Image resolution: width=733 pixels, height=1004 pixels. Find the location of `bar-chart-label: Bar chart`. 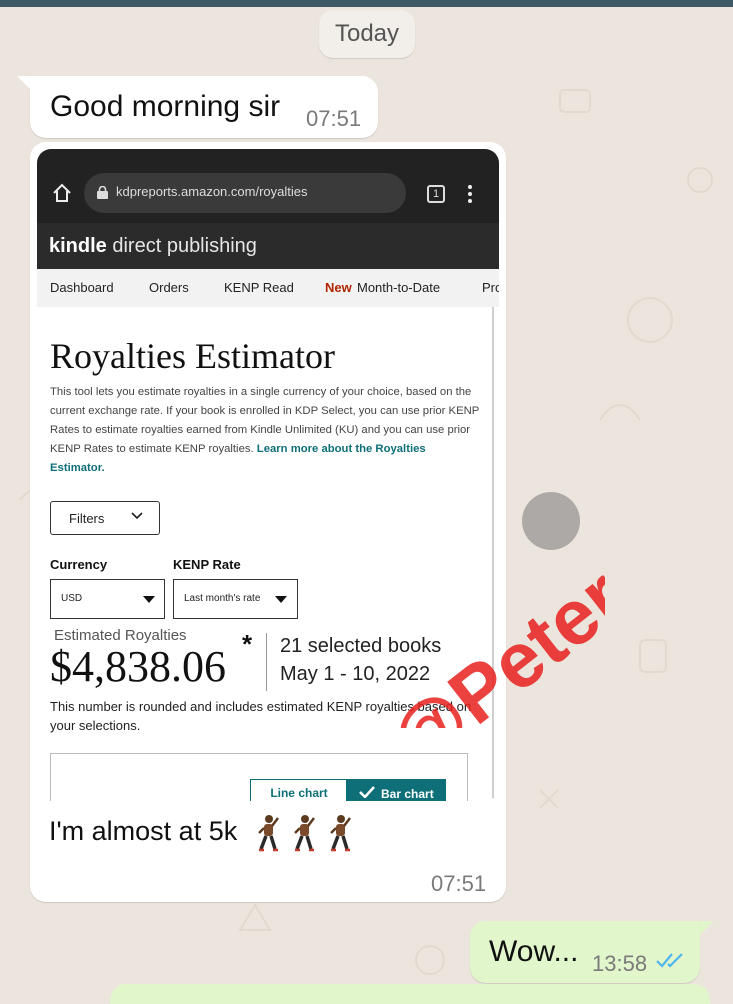

bar-chart-label: Bar chart is located at coordinates (407, 794).